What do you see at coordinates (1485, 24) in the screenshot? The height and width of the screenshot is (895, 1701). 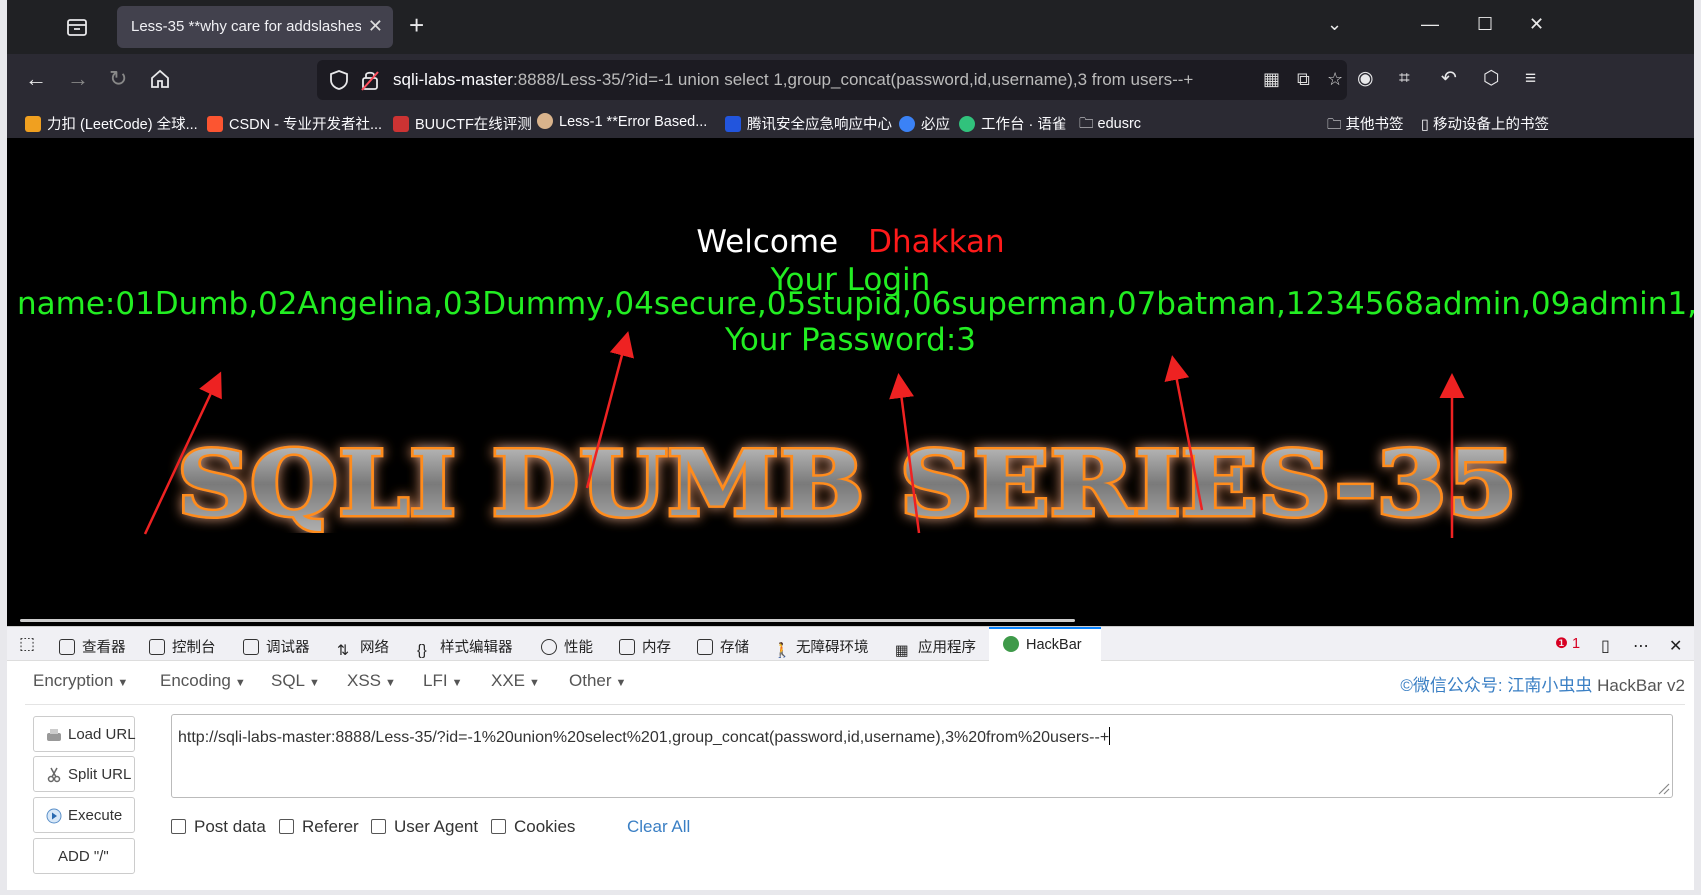 I see `maximize-button: ☐` at bounding box center [1485, 24].